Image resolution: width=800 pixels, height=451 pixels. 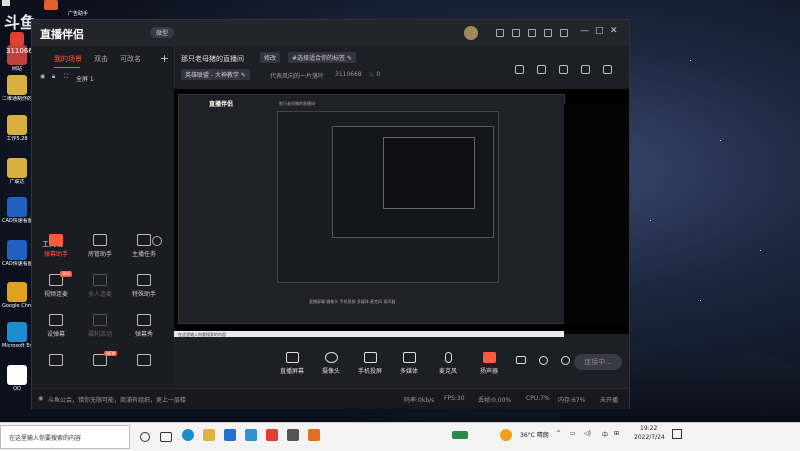 I want to click on scene-item: ◉ 🔒︎ ⛶ 全屏 1, so click(x=103, y=78).